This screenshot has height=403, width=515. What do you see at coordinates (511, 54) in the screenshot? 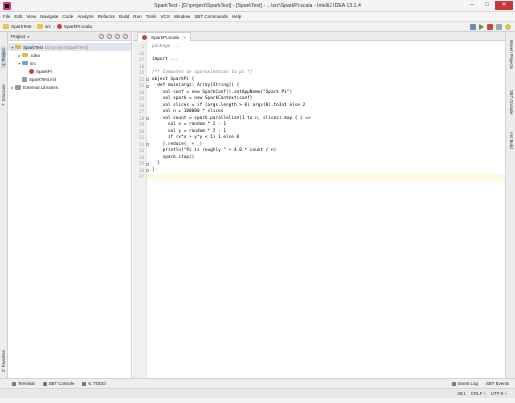
I see `tab-maven-projects: Maven Projects` at bounding box center [511, 54].